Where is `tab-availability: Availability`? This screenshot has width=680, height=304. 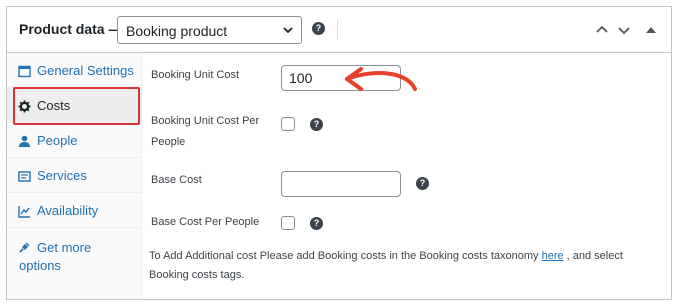
tab-availability: Availability is located at coordinates (74, 210).